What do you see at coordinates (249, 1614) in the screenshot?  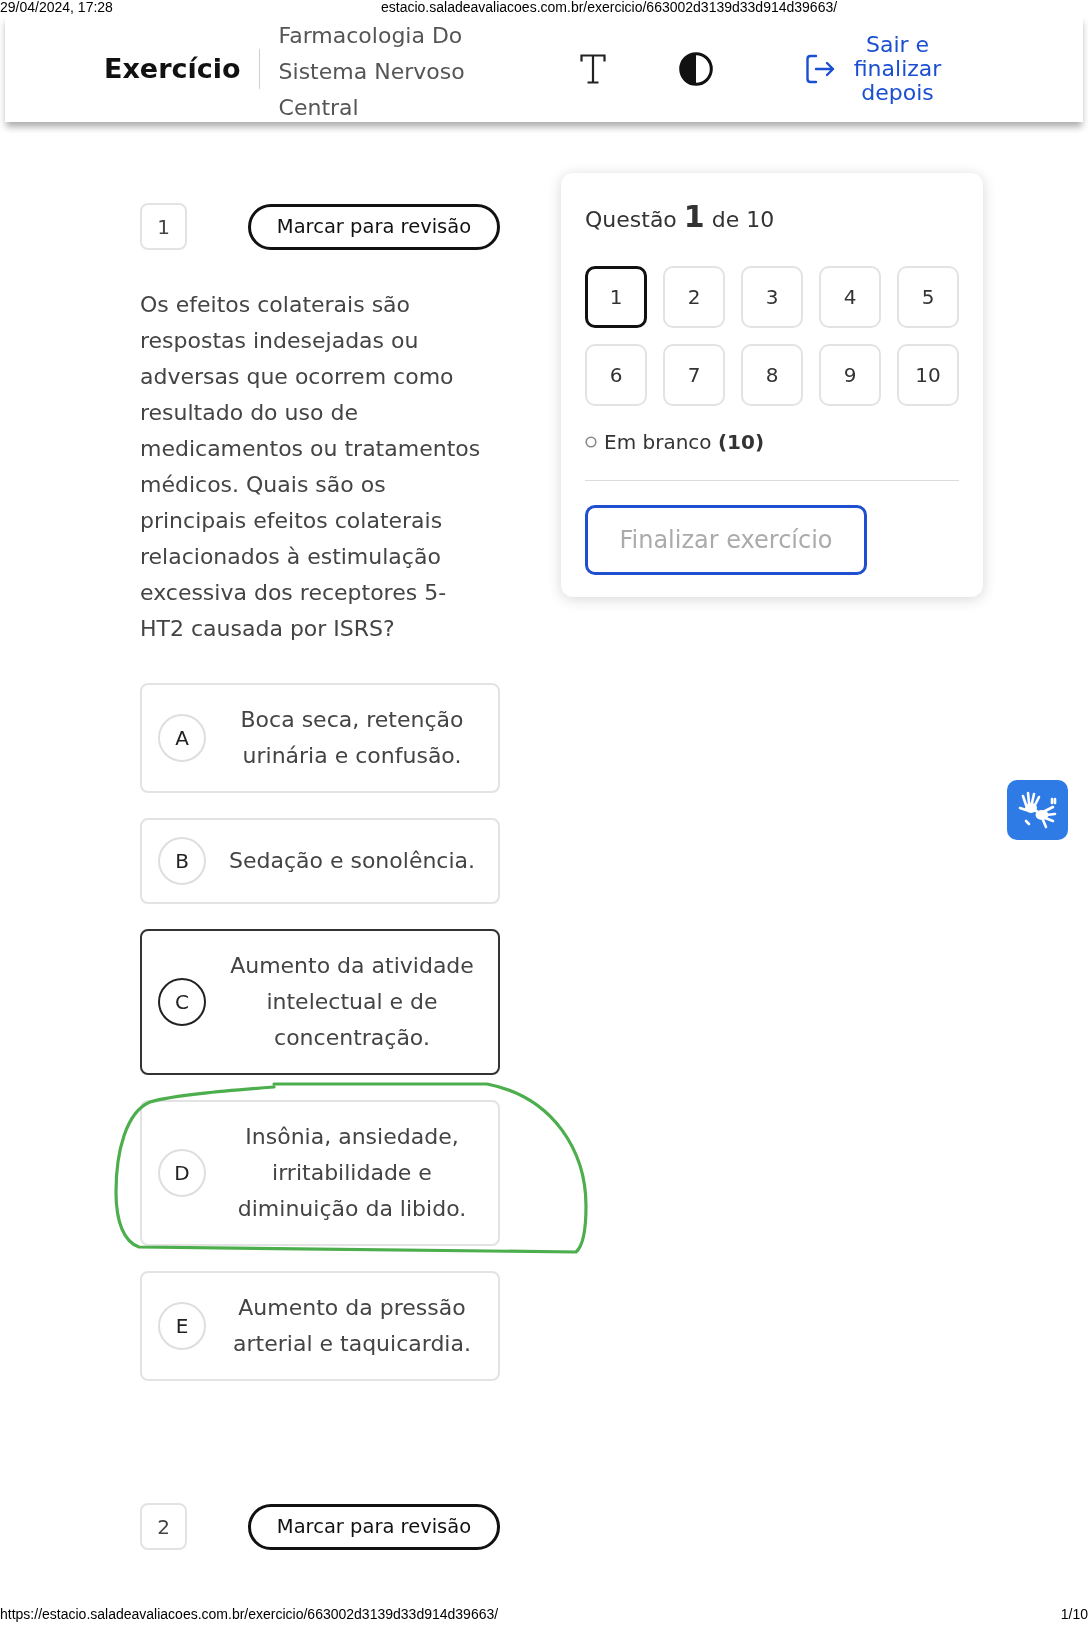 I see `footer-url: https://estacio.saladeavaliacoes.com.br/exercicio/663002d3139d33d914d39663/` at bounding box center [249, 1614].